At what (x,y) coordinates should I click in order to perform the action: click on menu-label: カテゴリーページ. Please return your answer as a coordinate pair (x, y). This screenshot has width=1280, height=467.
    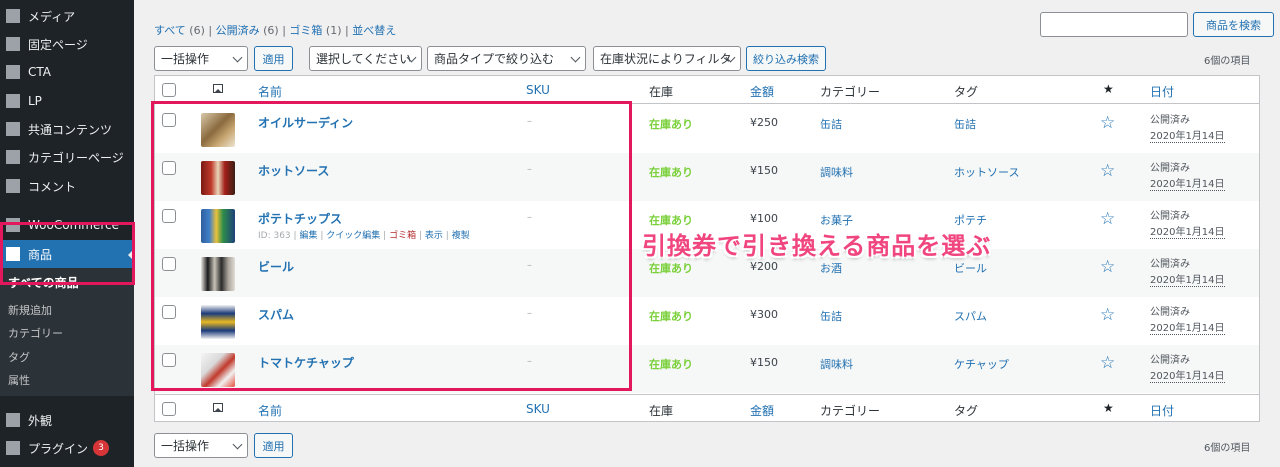
    Looking at the image, I should click on (76, 157).